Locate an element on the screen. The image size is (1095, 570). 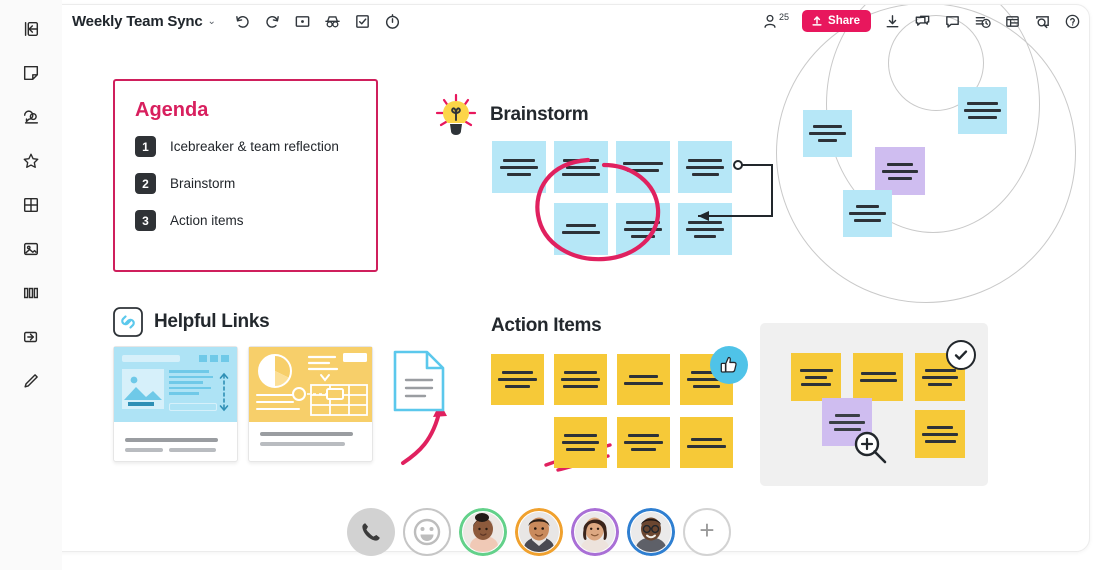
comments-icon is located at coordinates (952, 21).